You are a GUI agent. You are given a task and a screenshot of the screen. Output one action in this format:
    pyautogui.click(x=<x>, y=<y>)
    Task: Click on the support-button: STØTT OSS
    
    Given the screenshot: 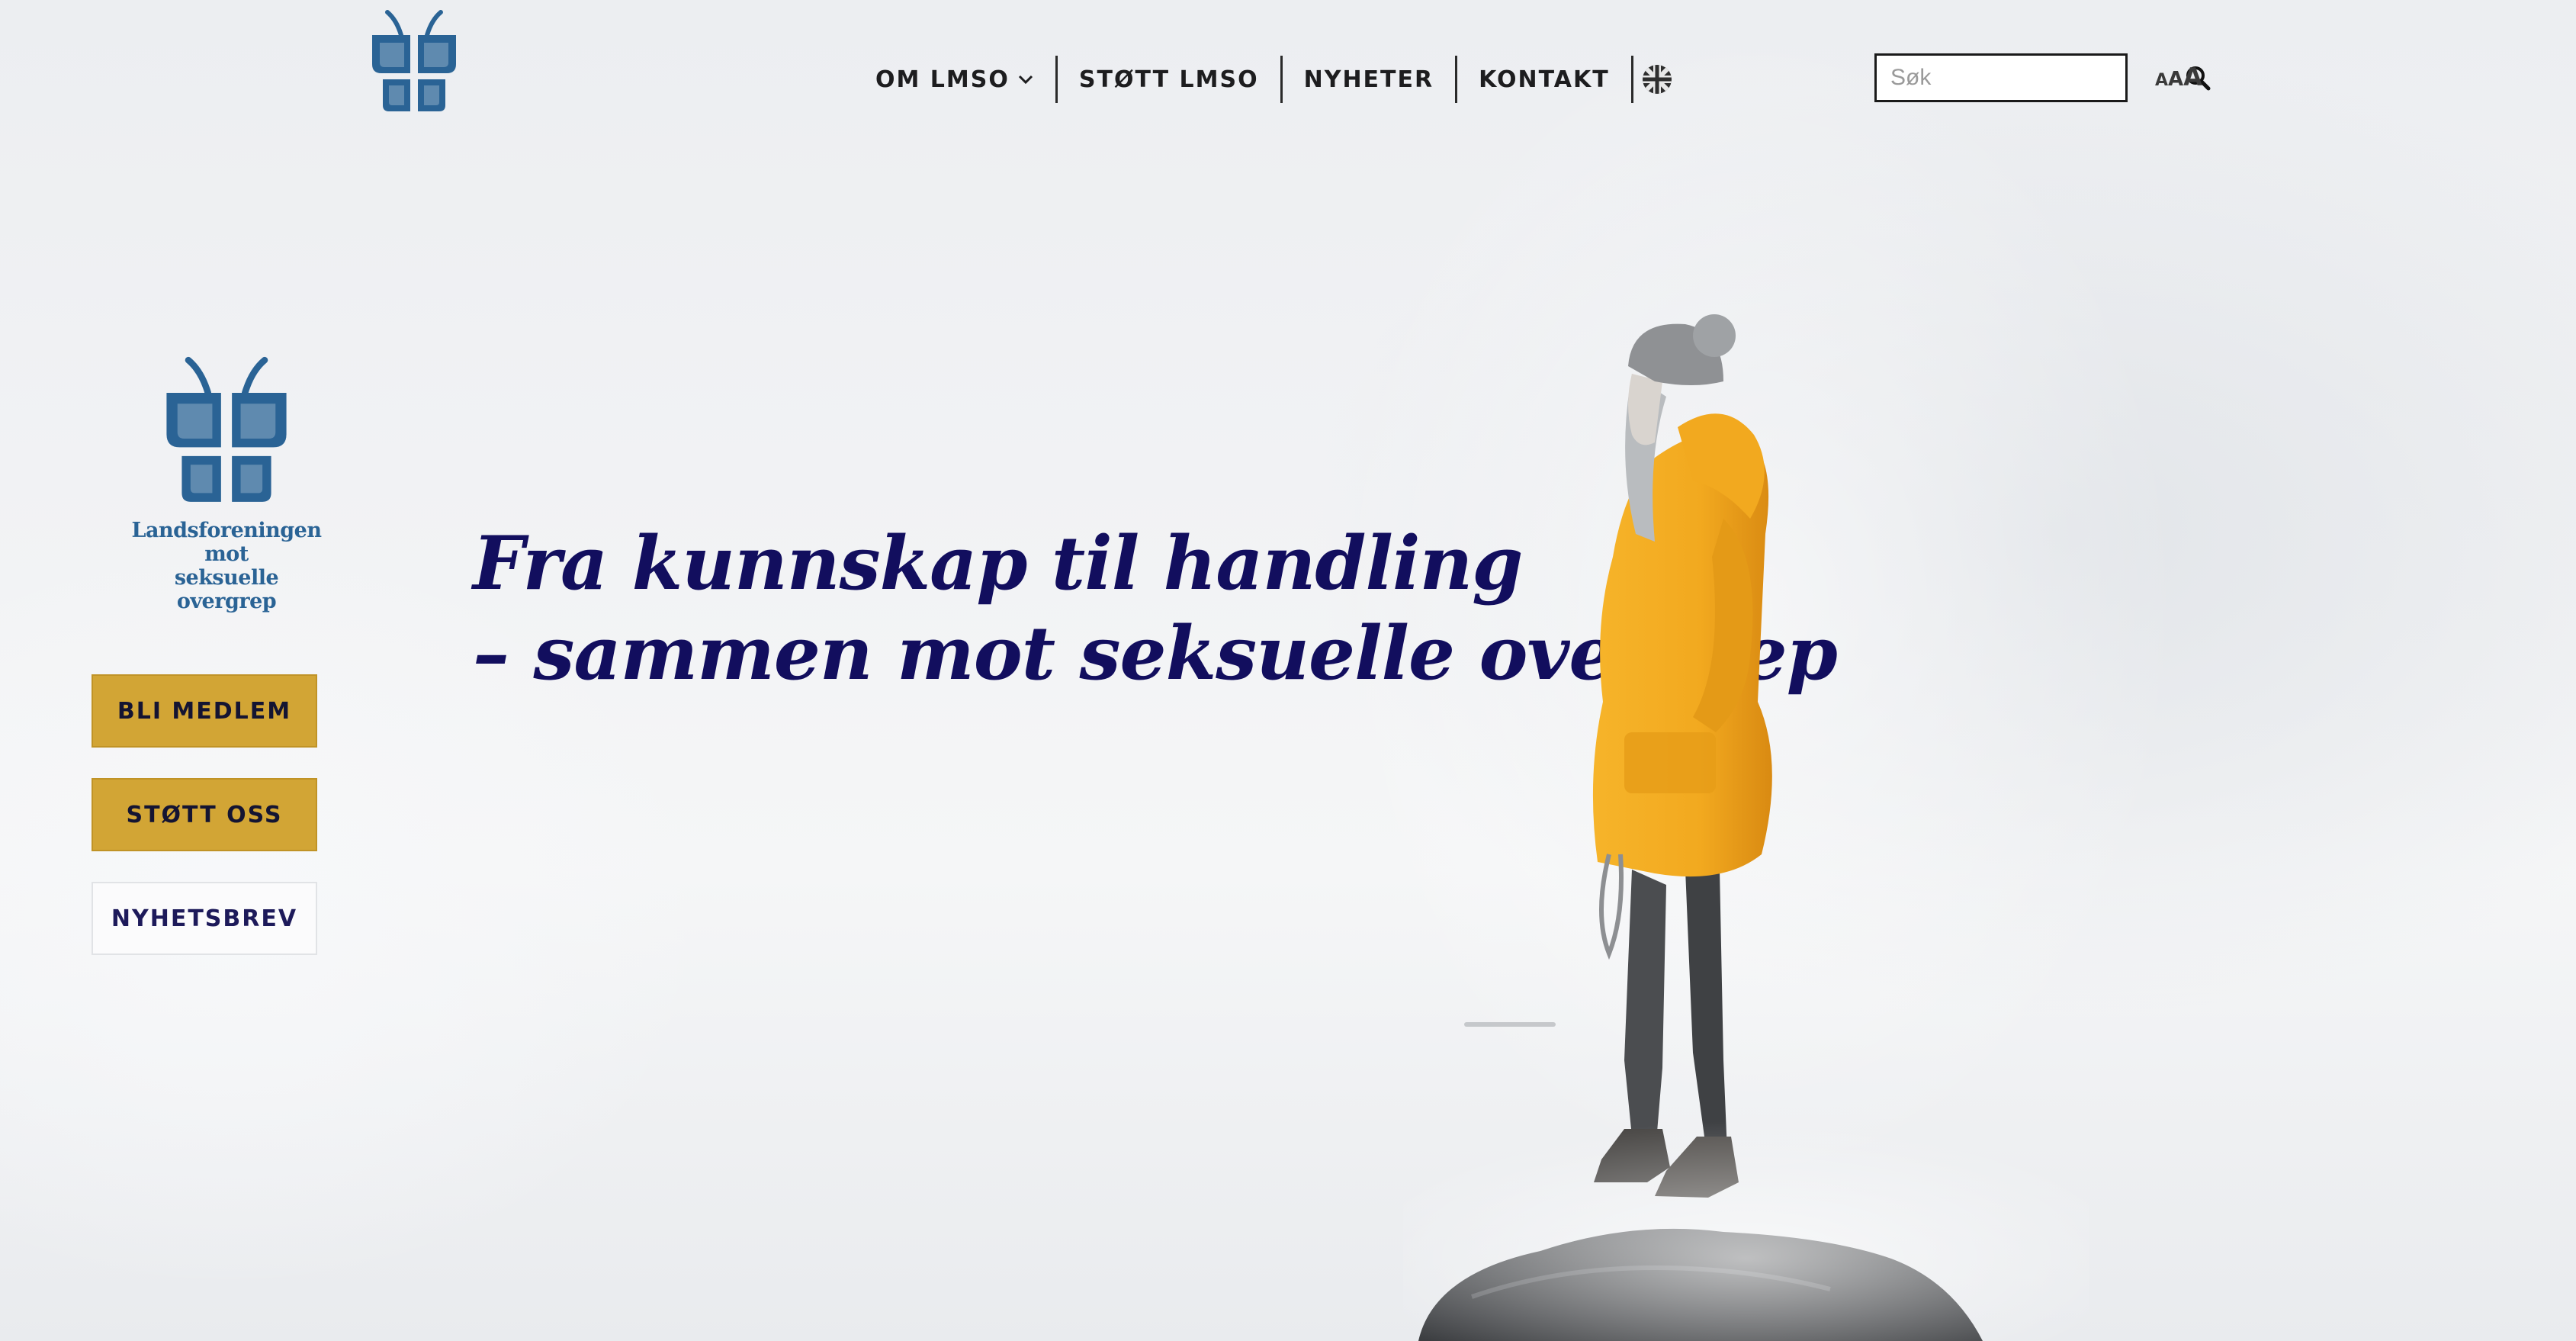 What is the action you would take?
    pyautogui.click(x=204, y=814)
    